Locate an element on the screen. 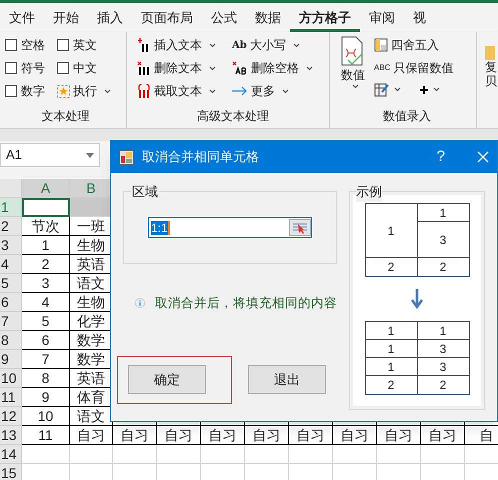  ok-button: 确定 is located at coordinates (167, 379).